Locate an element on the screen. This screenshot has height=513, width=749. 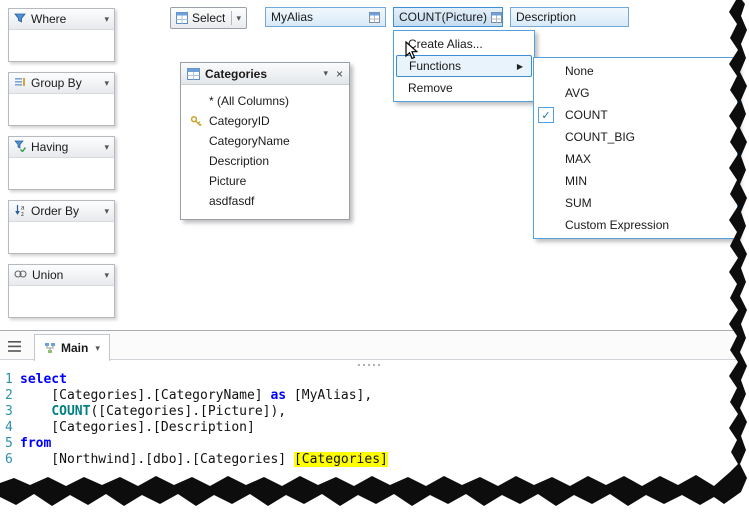
panel-having: Having ▾ is located at coordinates (61, 163).